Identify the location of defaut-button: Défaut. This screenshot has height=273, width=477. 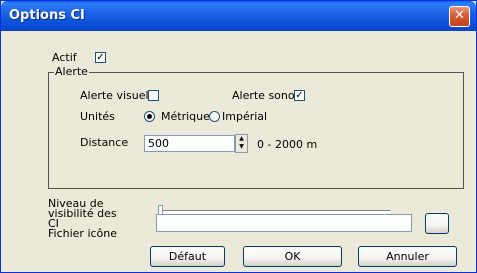
(187, 256).